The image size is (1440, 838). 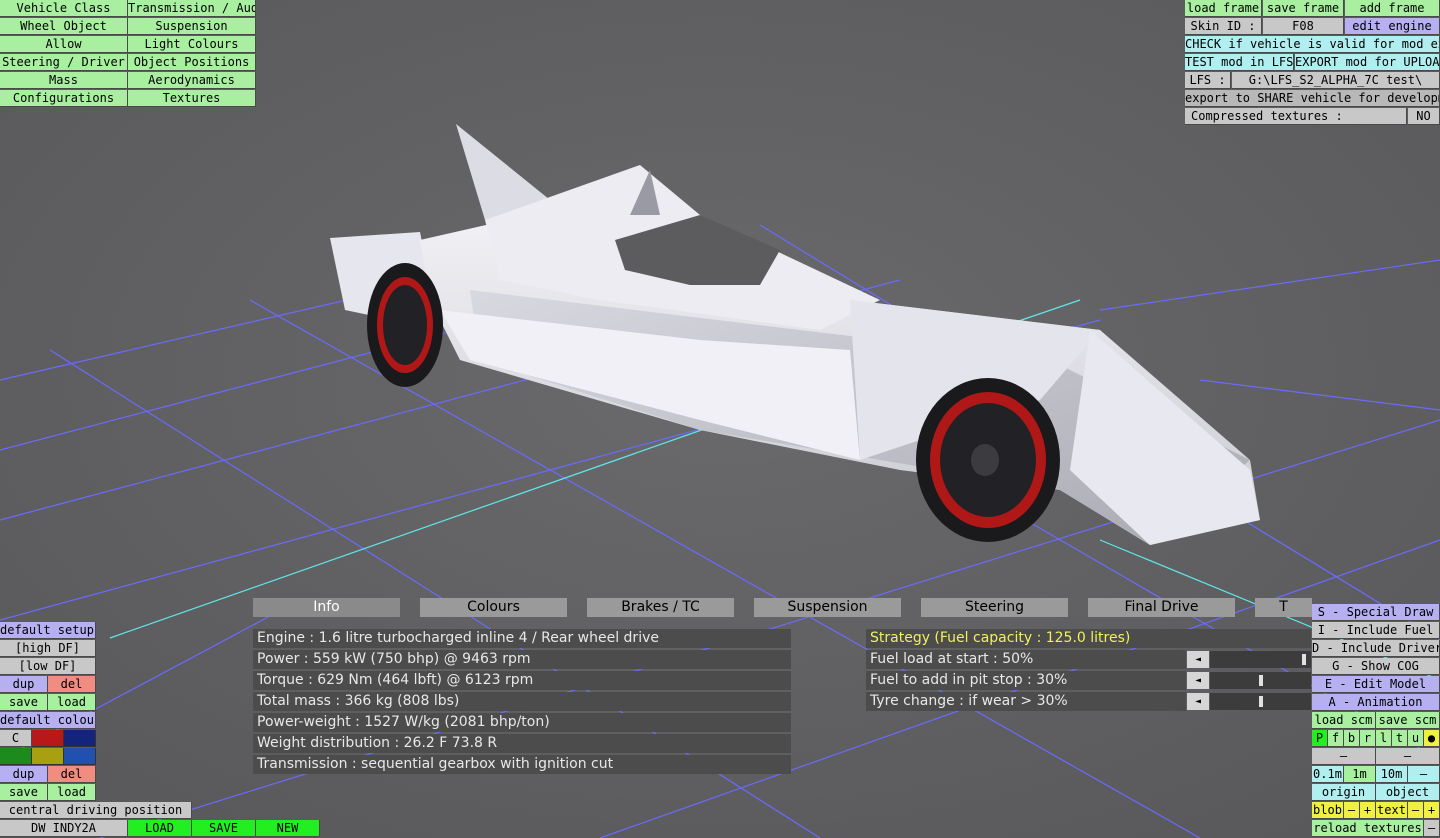 I want to click on tab-final-drive: Final Drive, so click(x=1161, y=607).